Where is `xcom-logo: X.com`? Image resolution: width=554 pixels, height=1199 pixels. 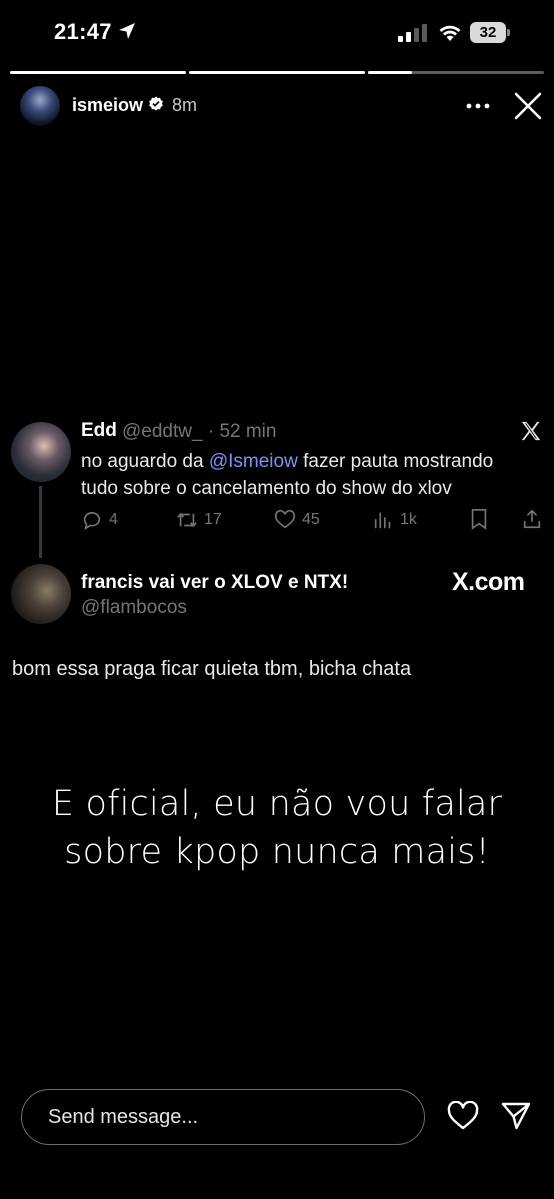
xcom-logo: X.com is located at coordinates (488, 582).